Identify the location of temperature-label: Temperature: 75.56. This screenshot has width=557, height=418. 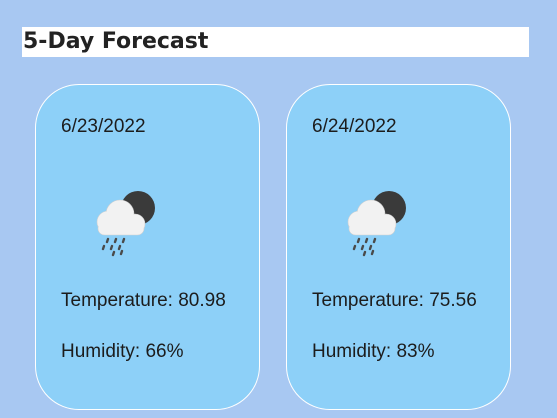
(394, 300).